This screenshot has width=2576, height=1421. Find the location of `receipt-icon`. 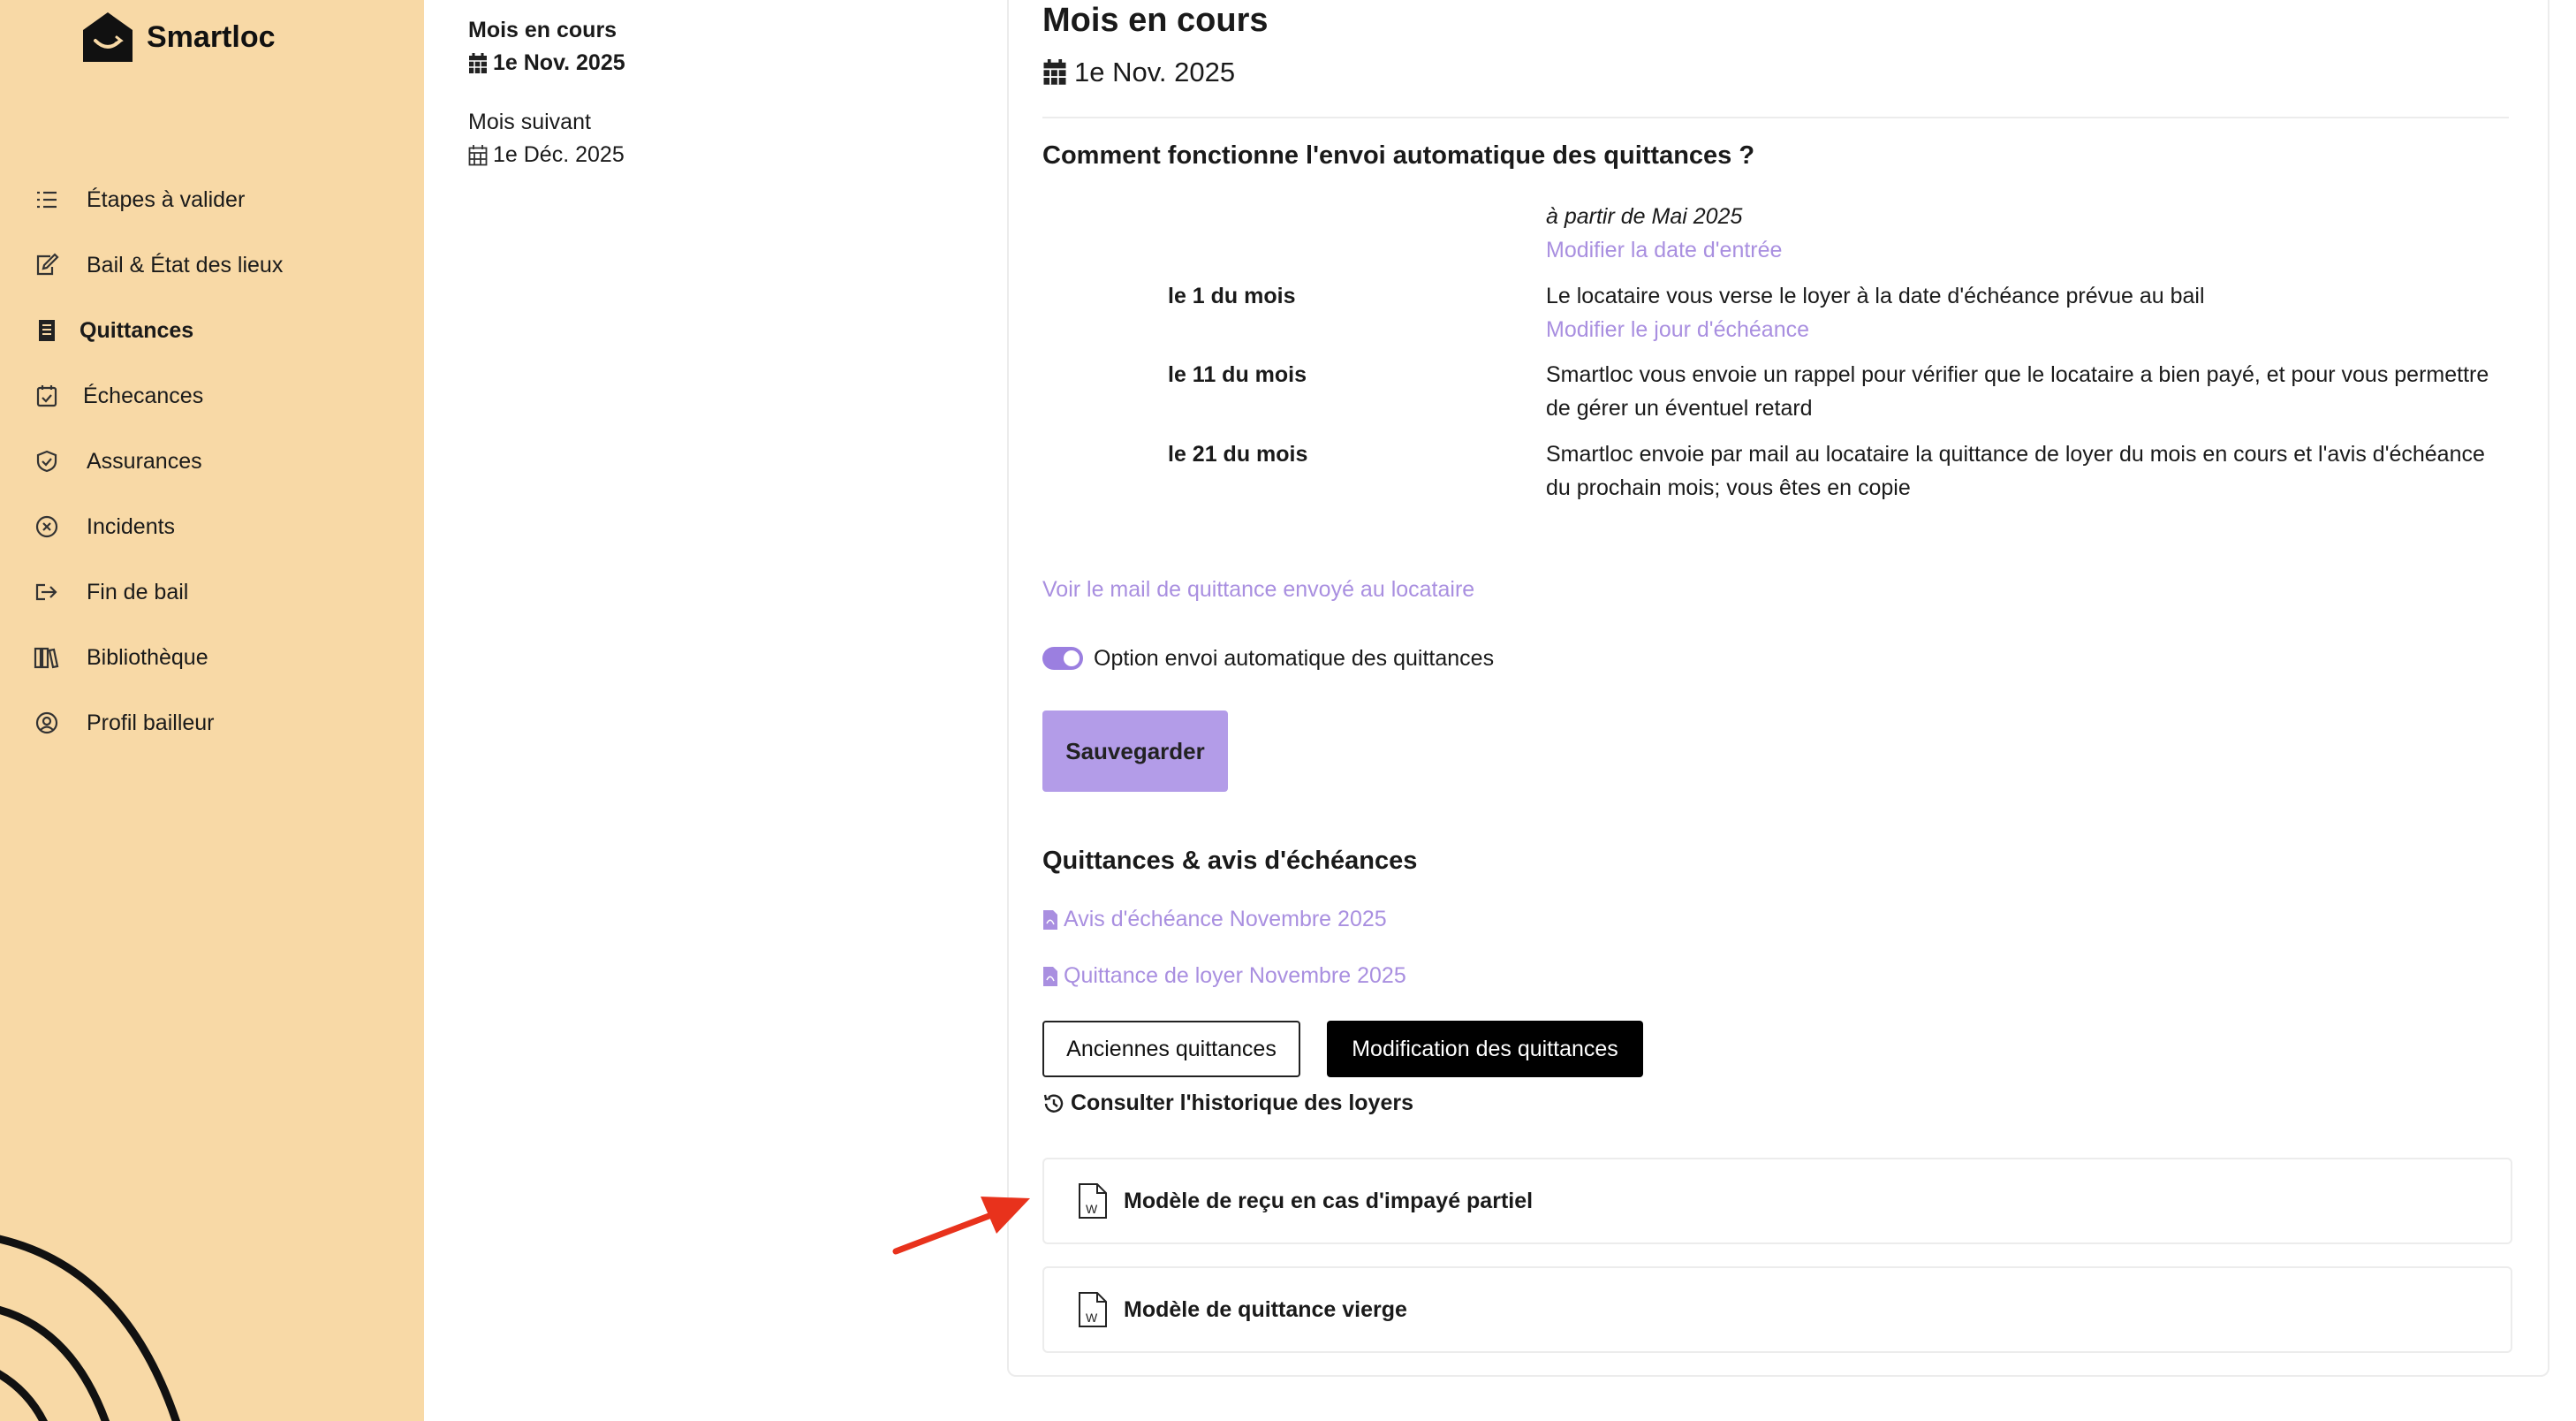

receipt-icon is located at coordinates (47, 331).